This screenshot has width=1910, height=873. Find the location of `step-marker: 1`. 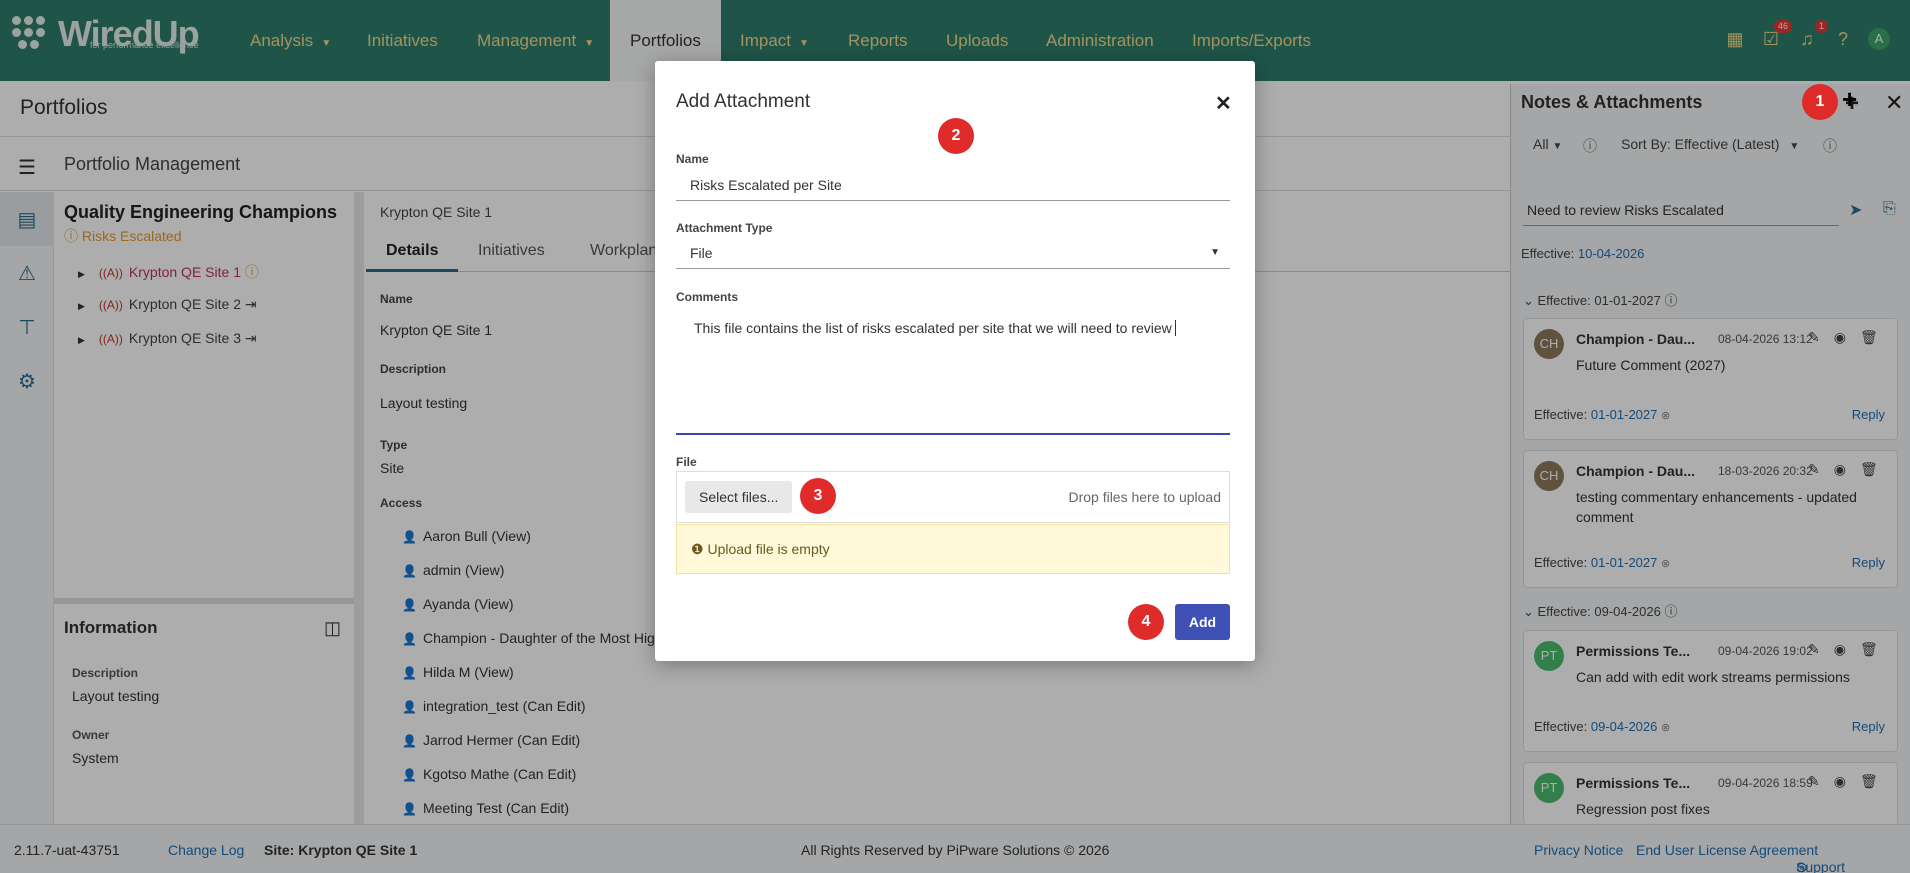

step-marker: 1 is located at coordinates (1820, 102).